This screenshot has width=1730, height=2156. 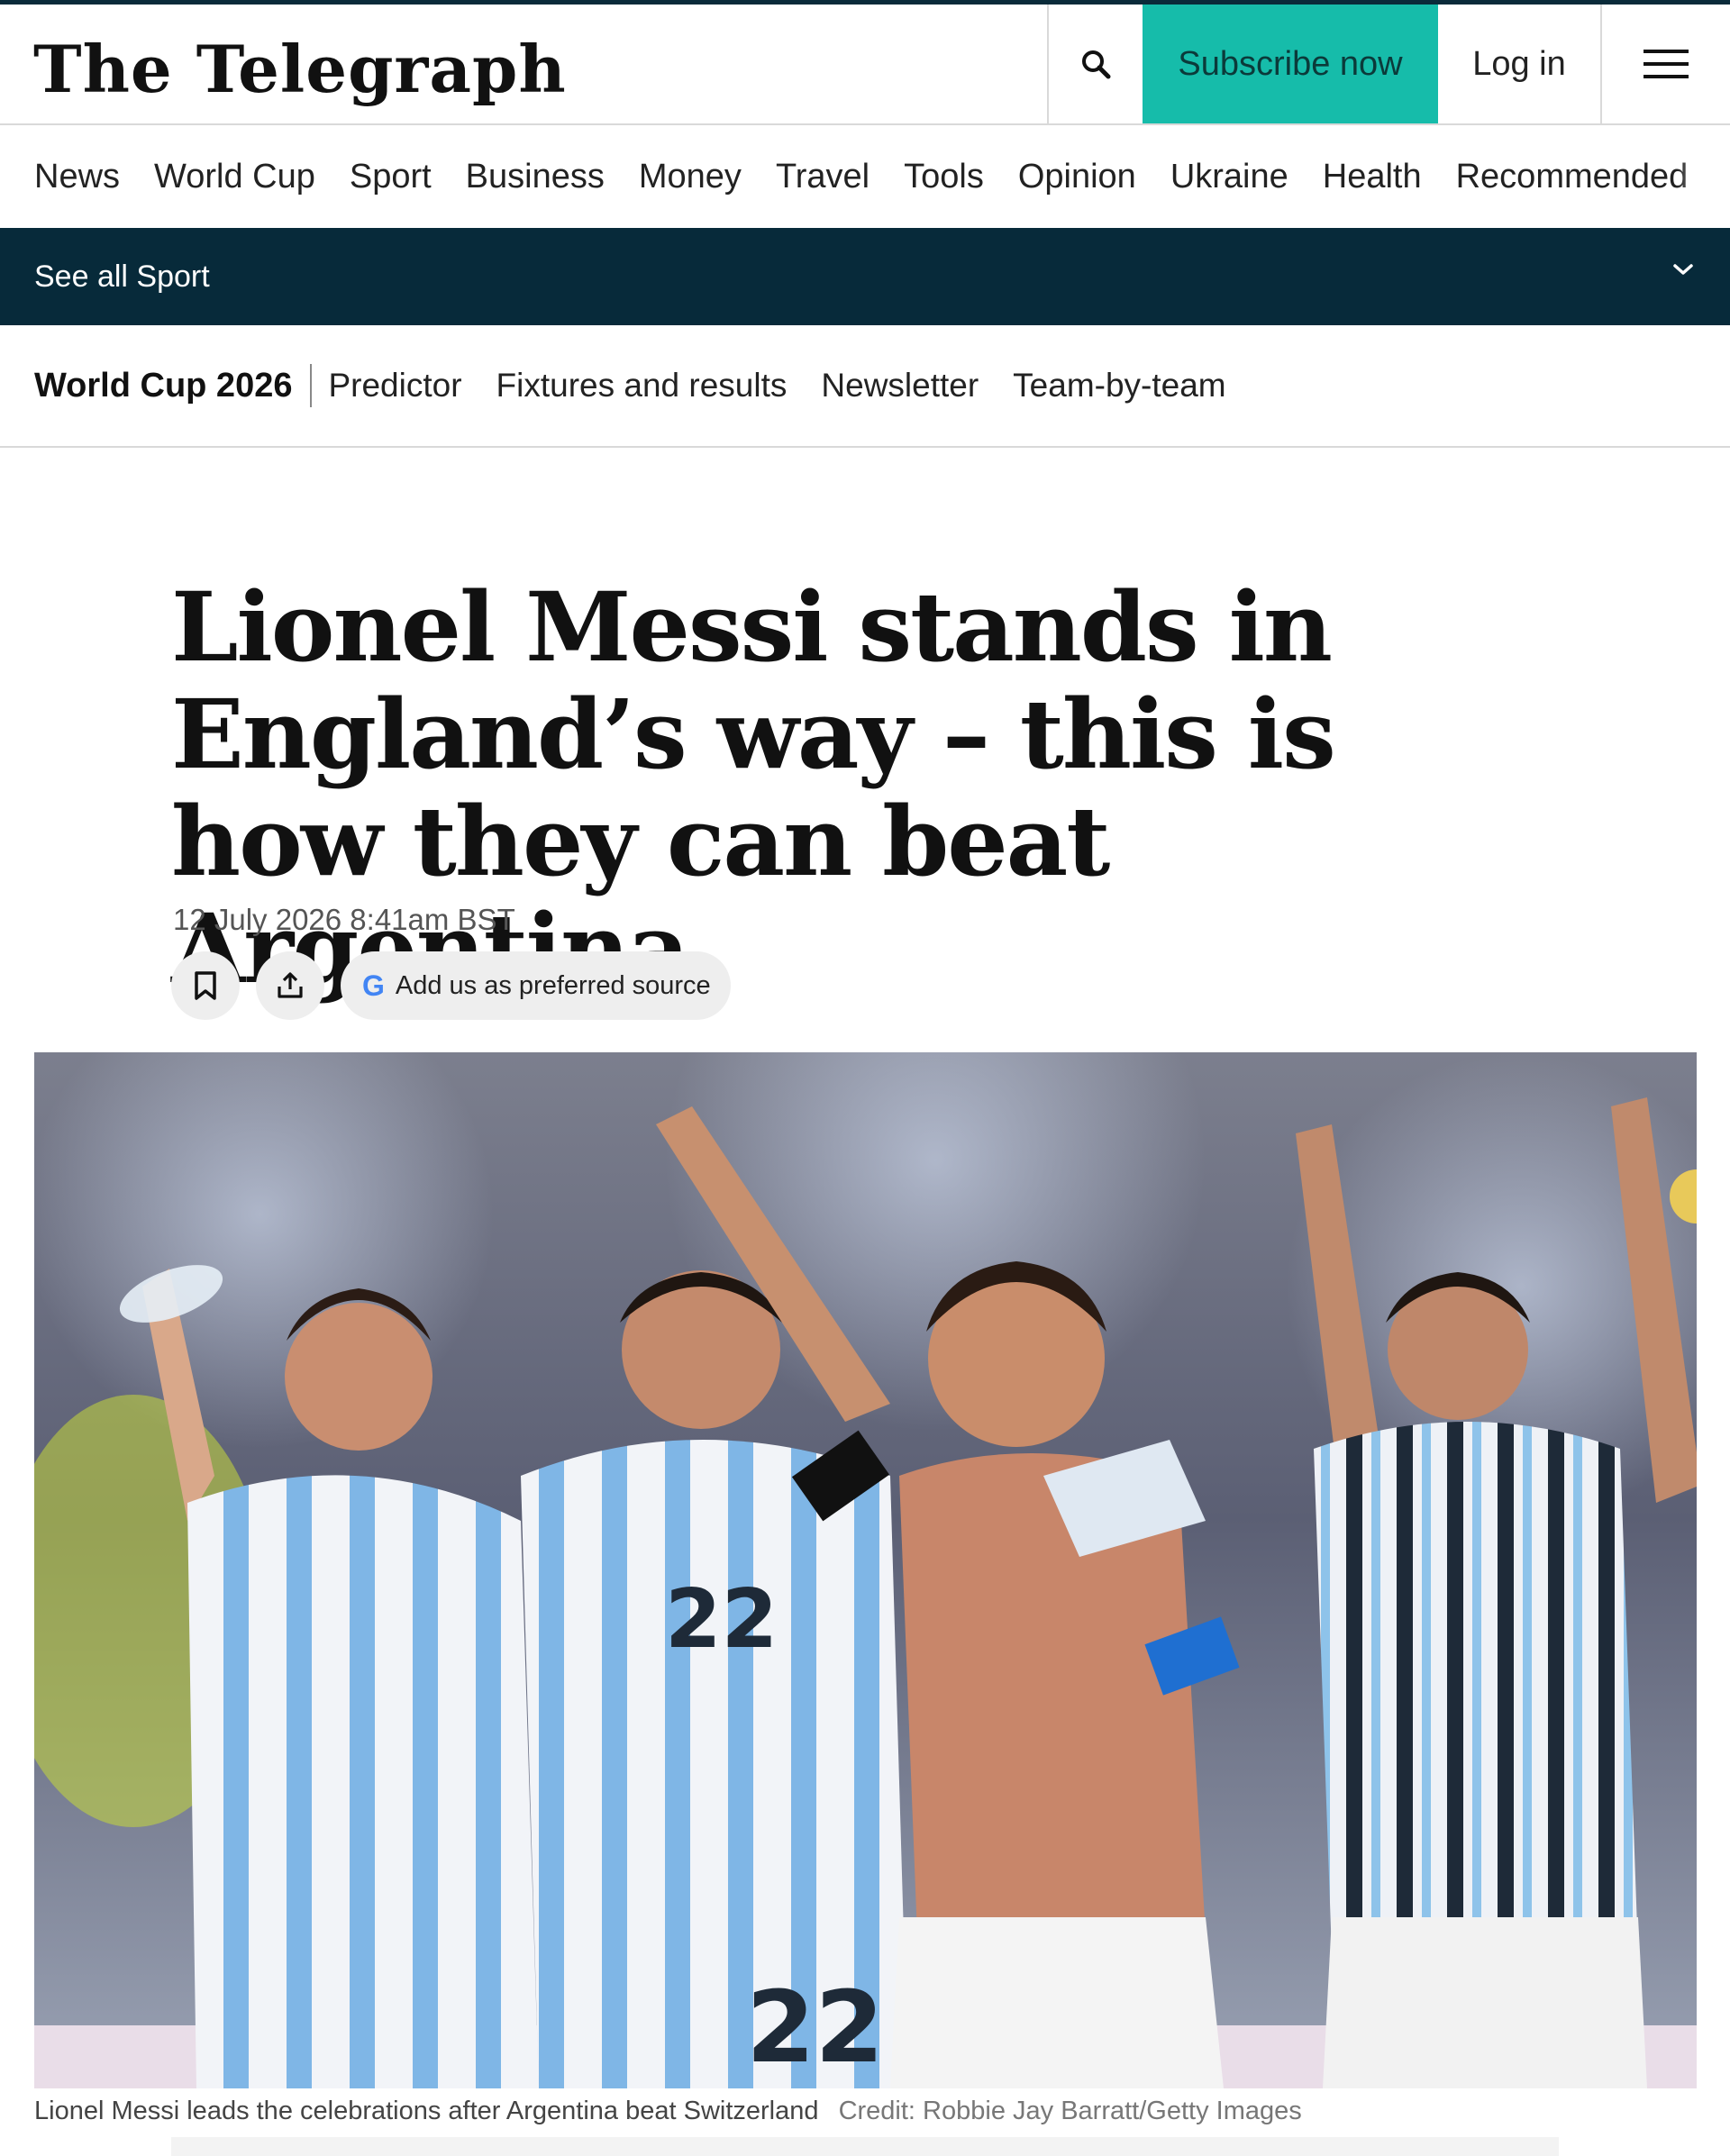 I want to click on google-g-icon: G, so click(x=373, y=985).